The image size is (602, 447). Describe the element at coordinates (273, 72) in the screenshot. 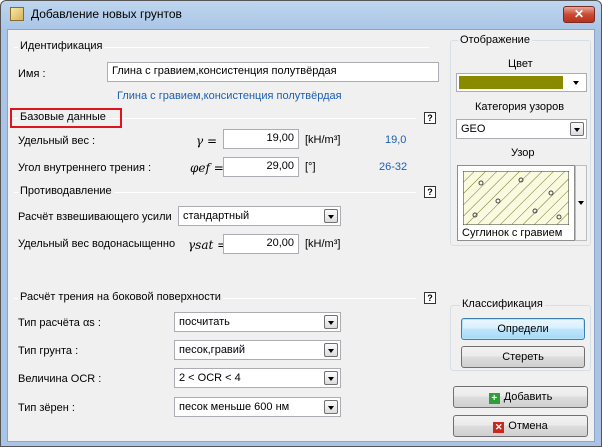

I see `name-input: Глина с гравием,консистенция полутвёрдая` at that location.